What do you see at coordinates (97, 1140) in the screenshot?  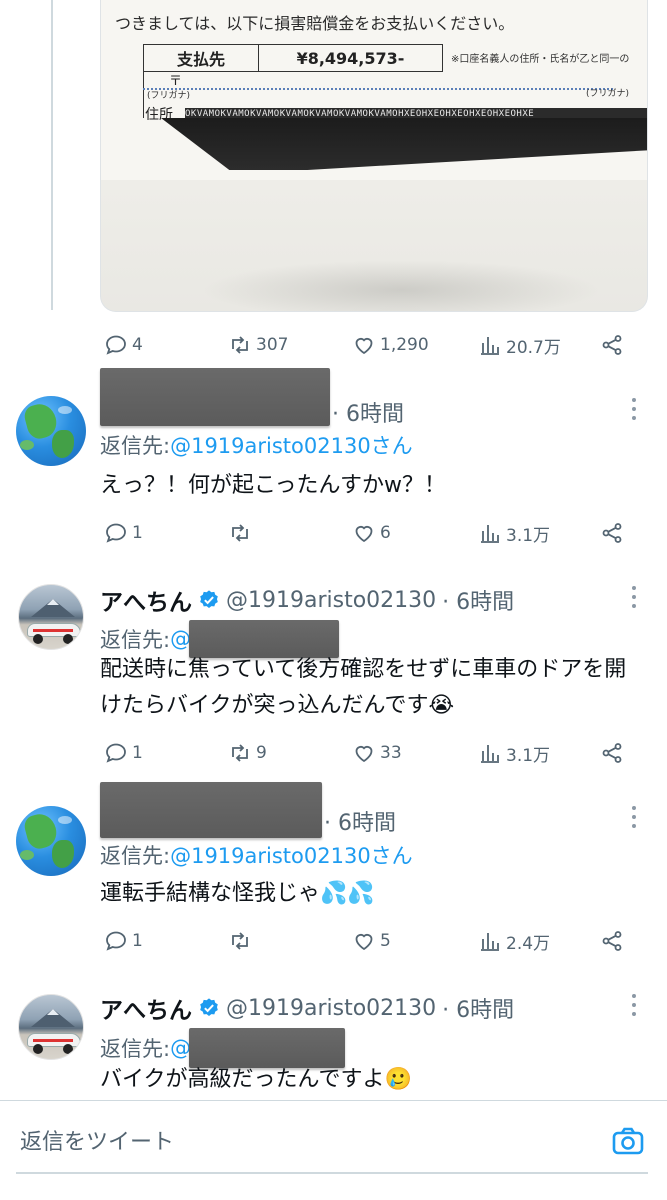 I see `reply-input: 返信をツイート` at bounding box center [97, 1140].